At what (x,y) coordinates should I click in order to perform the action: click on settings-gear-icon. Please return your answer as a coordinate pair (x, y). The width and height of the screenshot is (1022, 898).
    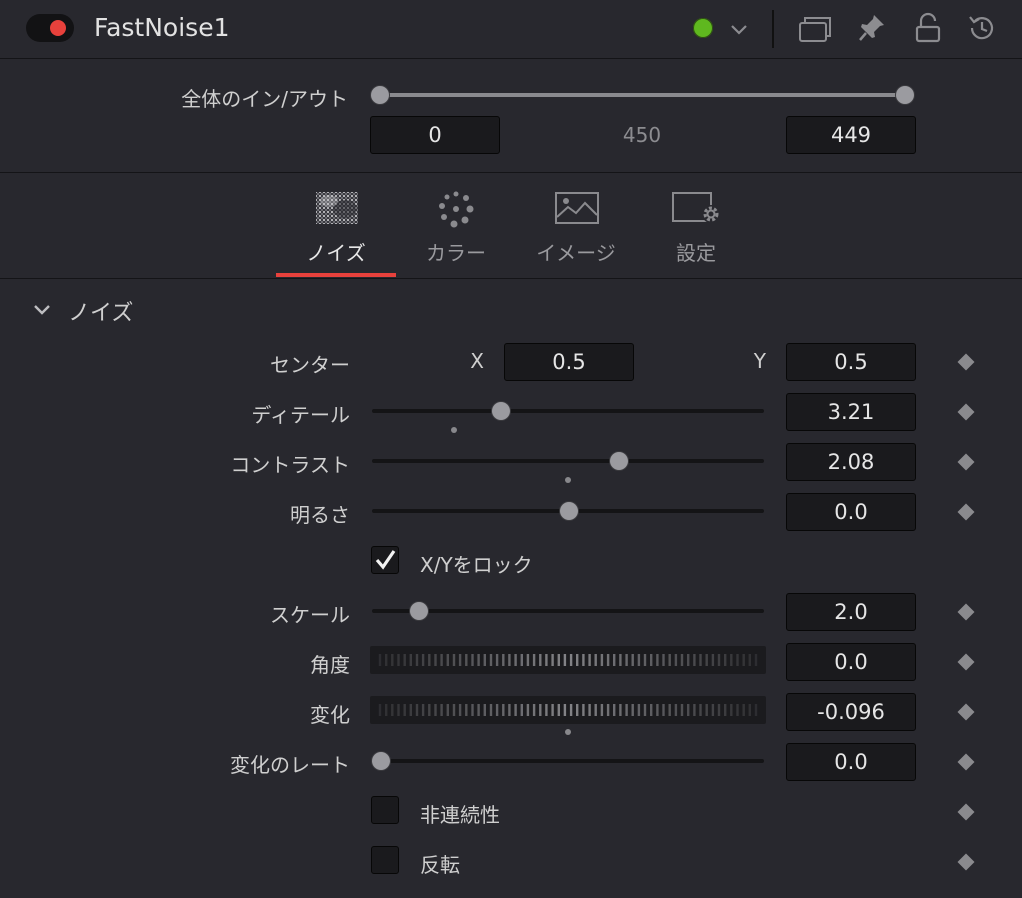
    Looking at the image, I should click on (696, 207).